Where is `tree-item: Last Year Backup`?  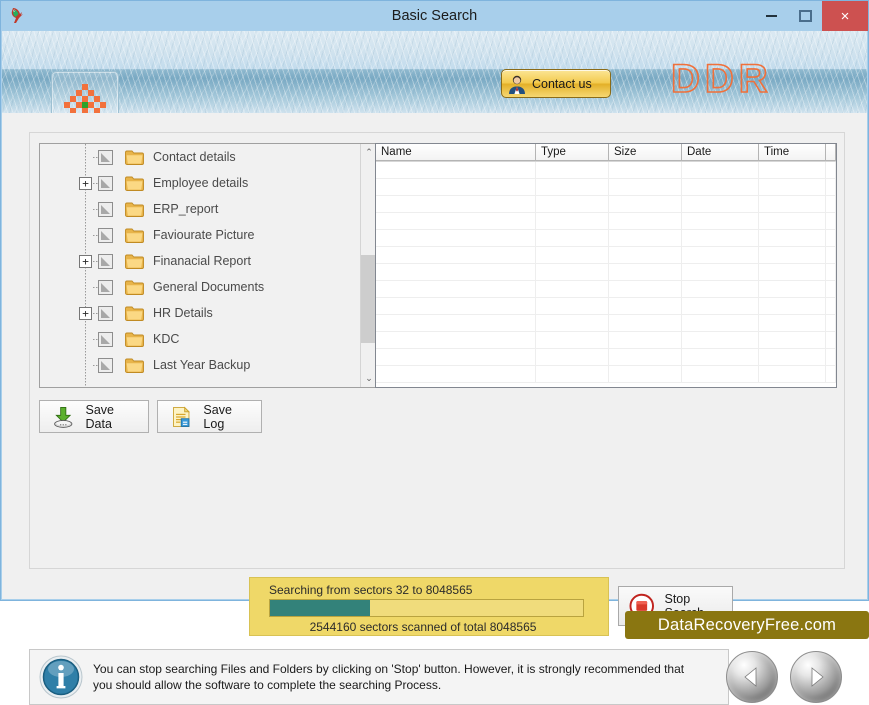
tree-item: Last Year Backup is located at coordinates (200, 365).